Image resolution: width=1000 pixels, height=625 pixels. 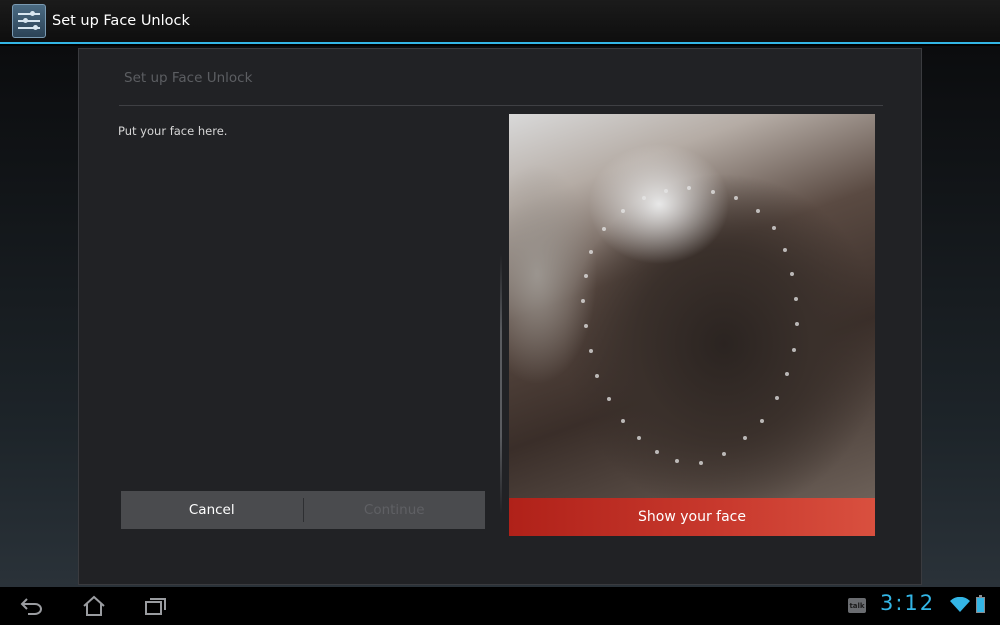 What do you see at coordinates (395, 510) in the screenshot?
I see `continue-button: Continue` at bounding box center [395, 510].